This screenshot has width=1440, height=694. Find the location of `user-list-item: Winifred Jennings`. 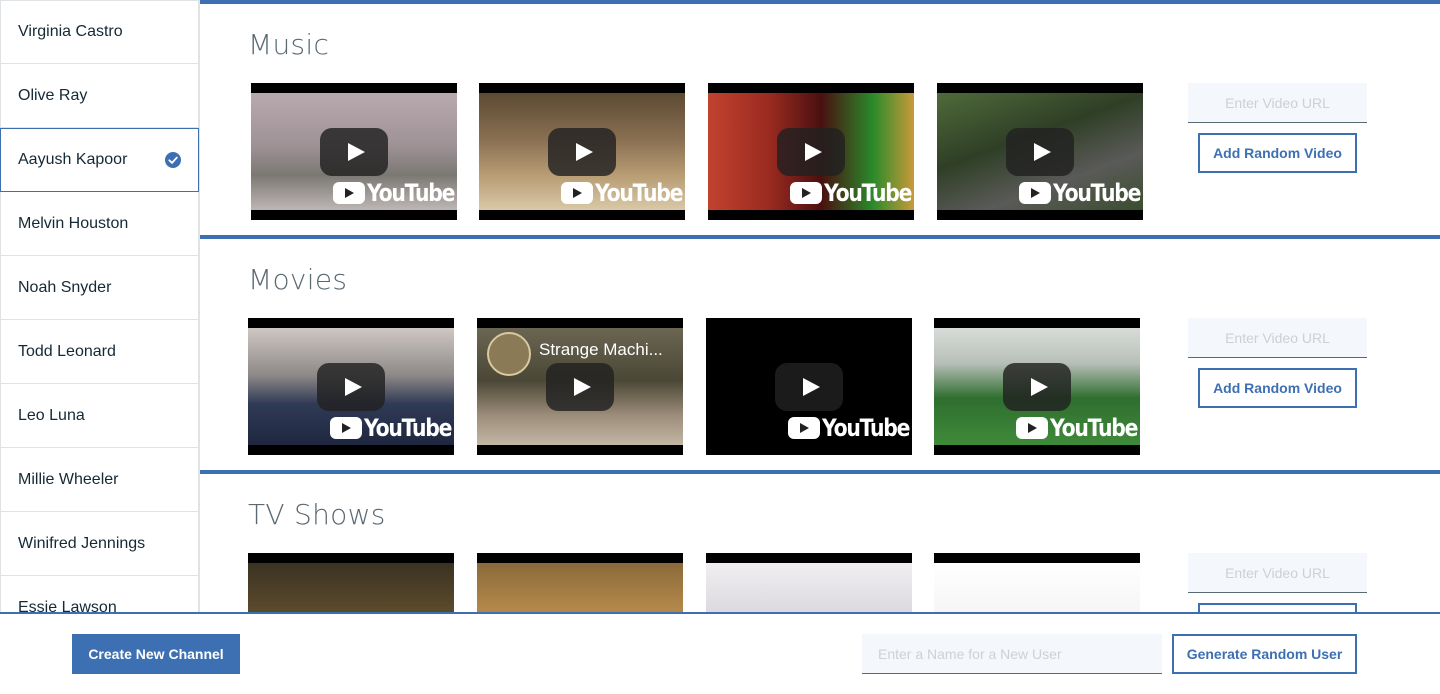

user-list-item: Winifred Jennings is located at coordinates (99, 544).